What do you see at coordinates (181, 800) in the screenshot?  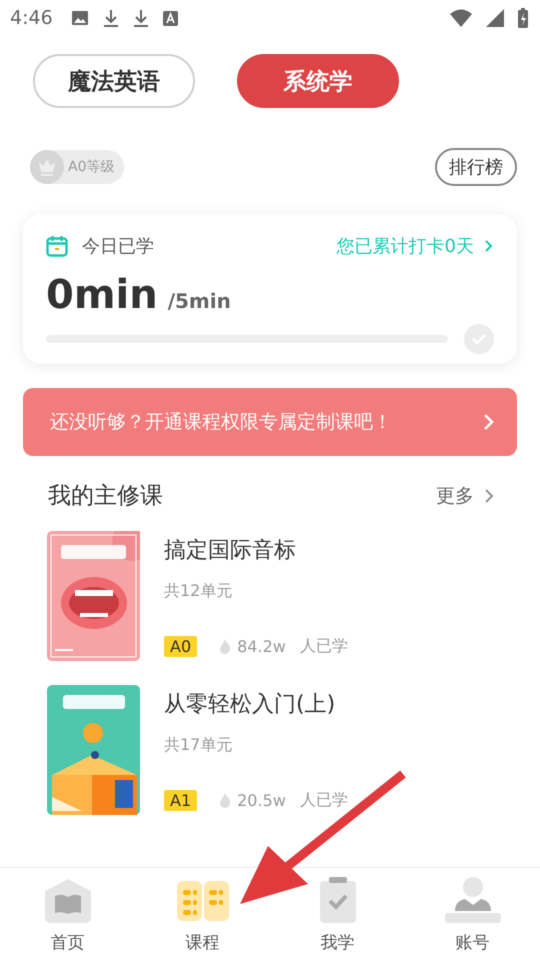 I see `level-tag: A1` at bounding box center [181, 800].